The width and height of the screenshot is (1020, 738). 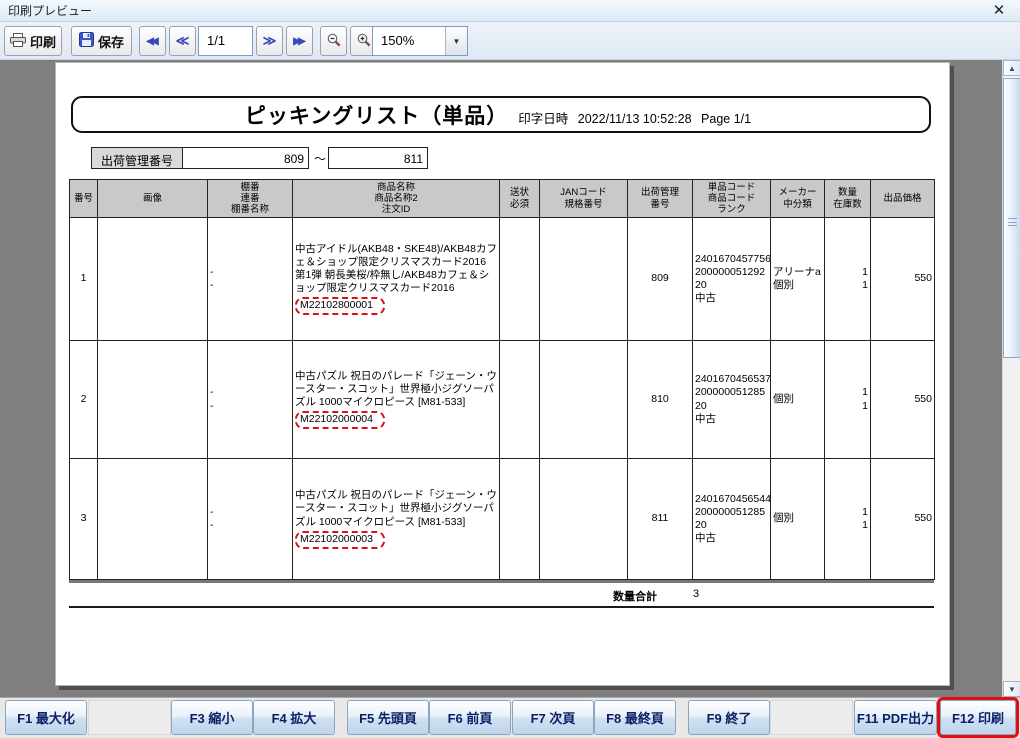 I want to click on page-number-field: 1/1, so click(x=225, y=41).